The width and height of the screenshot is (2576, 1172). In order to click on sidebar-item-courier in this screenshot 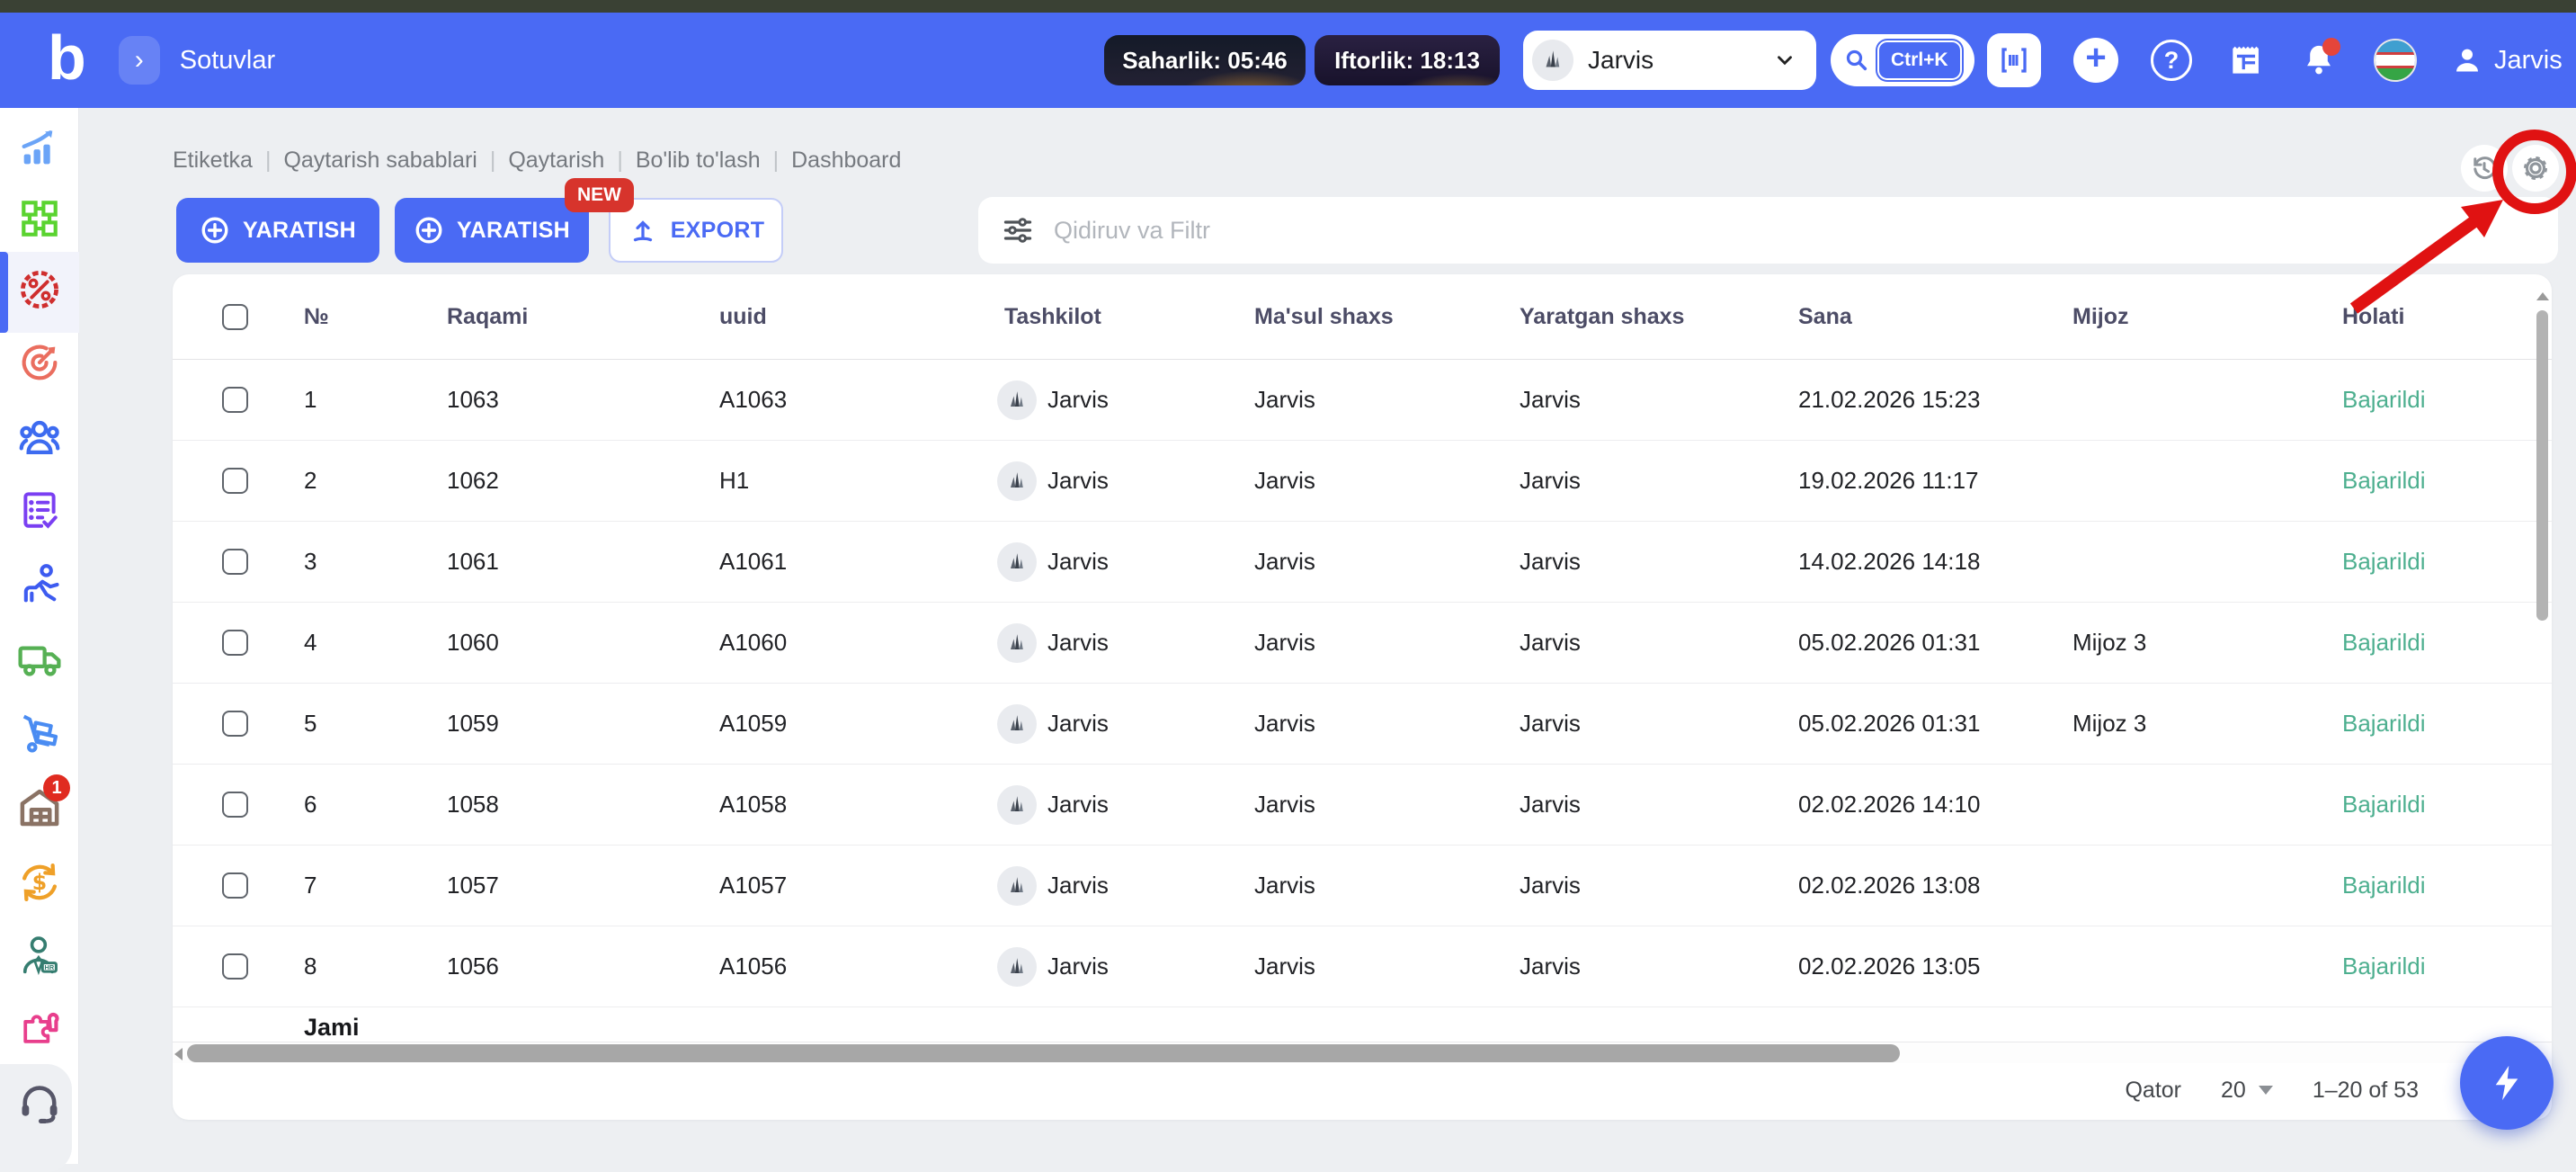, I will do `click(40, 585)`.